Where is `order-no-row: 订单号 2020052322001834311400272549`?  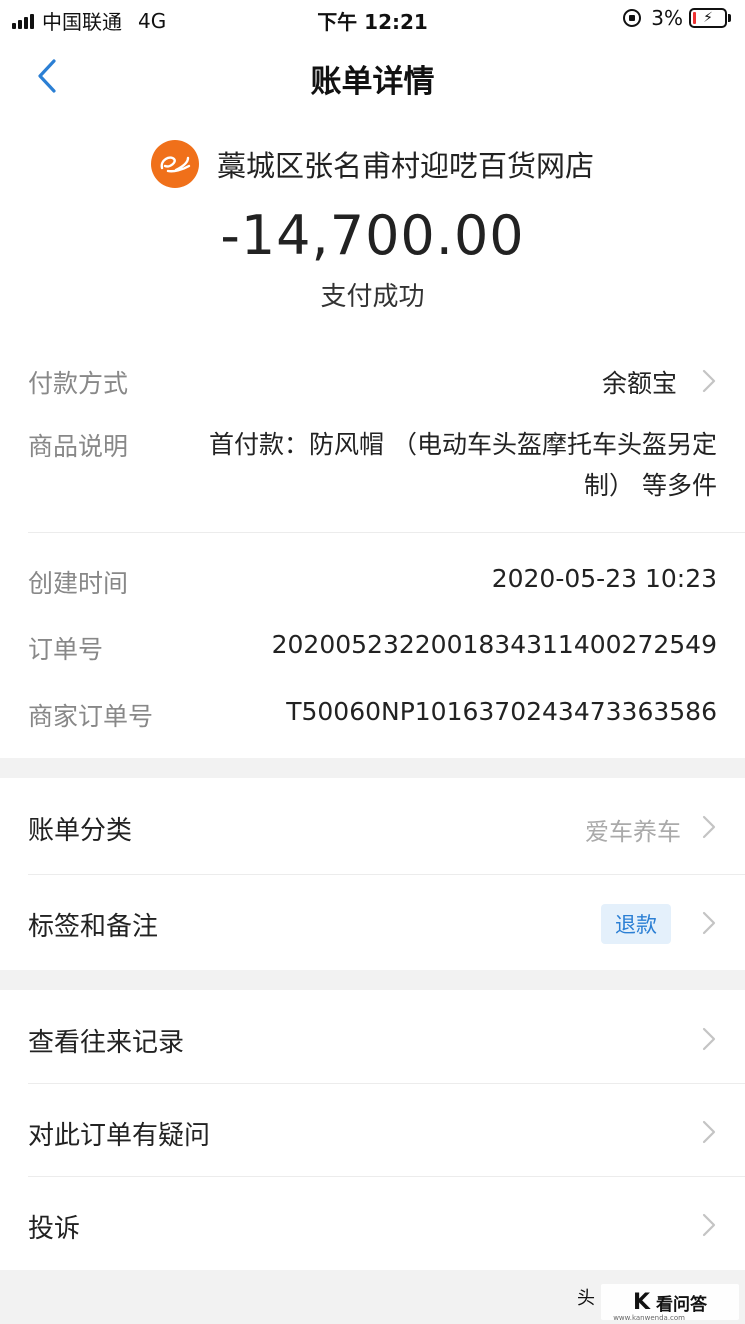
order-no-row: 订单号 2020052322001834311400272549 is located at coordinates (372, 647).